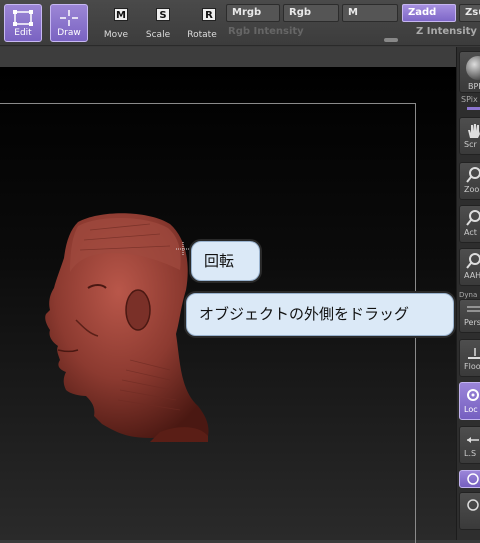 The image size is (480, 543). Describe the element at coordinates (225, 261) in the screenshot. I see `rotate-callout: 回転` at that location.